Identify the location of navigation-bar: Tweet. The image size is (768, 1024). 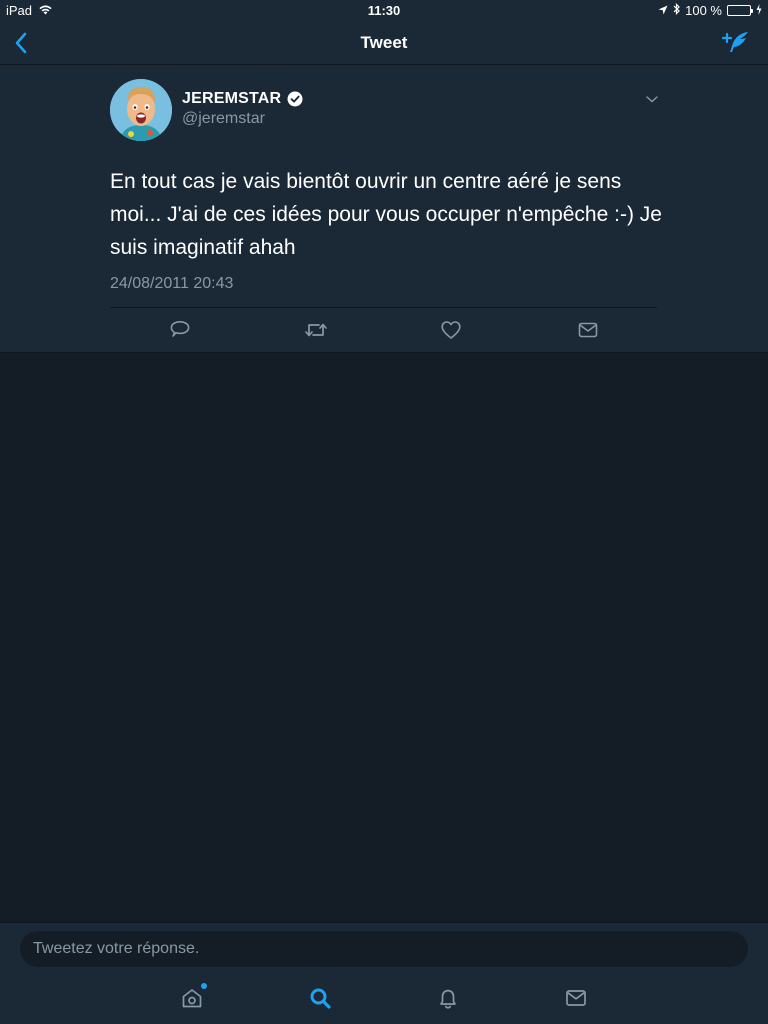
(384, 43).